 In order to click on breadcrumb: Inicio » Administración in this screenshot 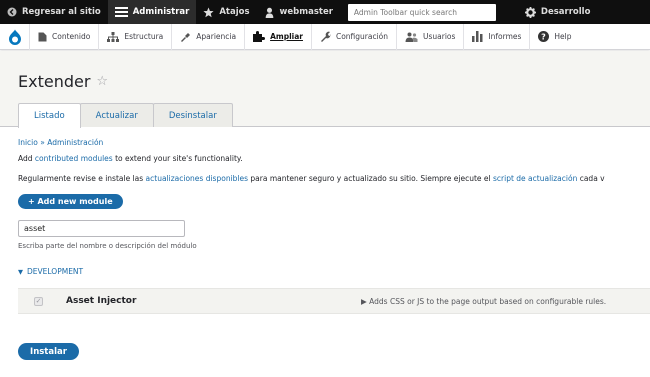, I will do `click(60, 142)`.